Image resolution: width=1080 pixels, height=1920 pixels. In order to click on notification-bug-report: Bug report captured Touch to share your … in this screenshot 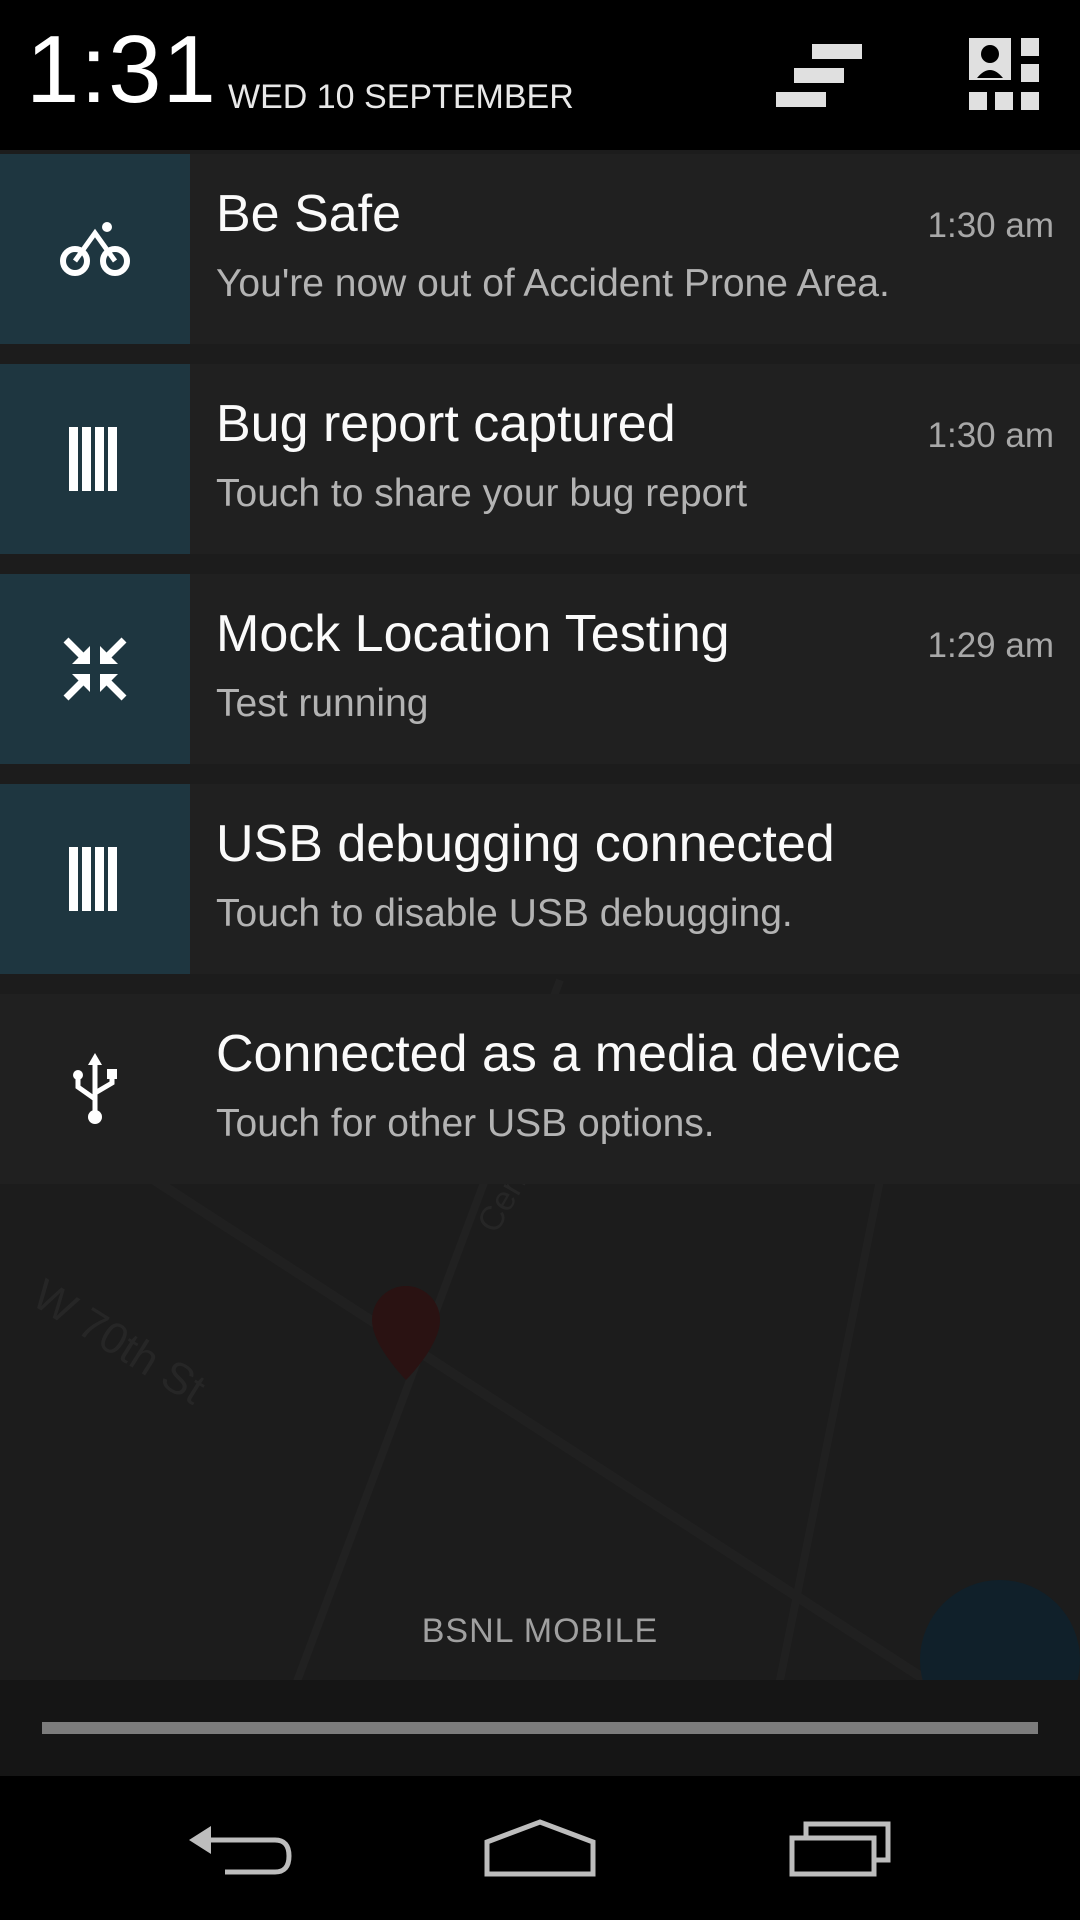, I will do `click(540, 459)`.